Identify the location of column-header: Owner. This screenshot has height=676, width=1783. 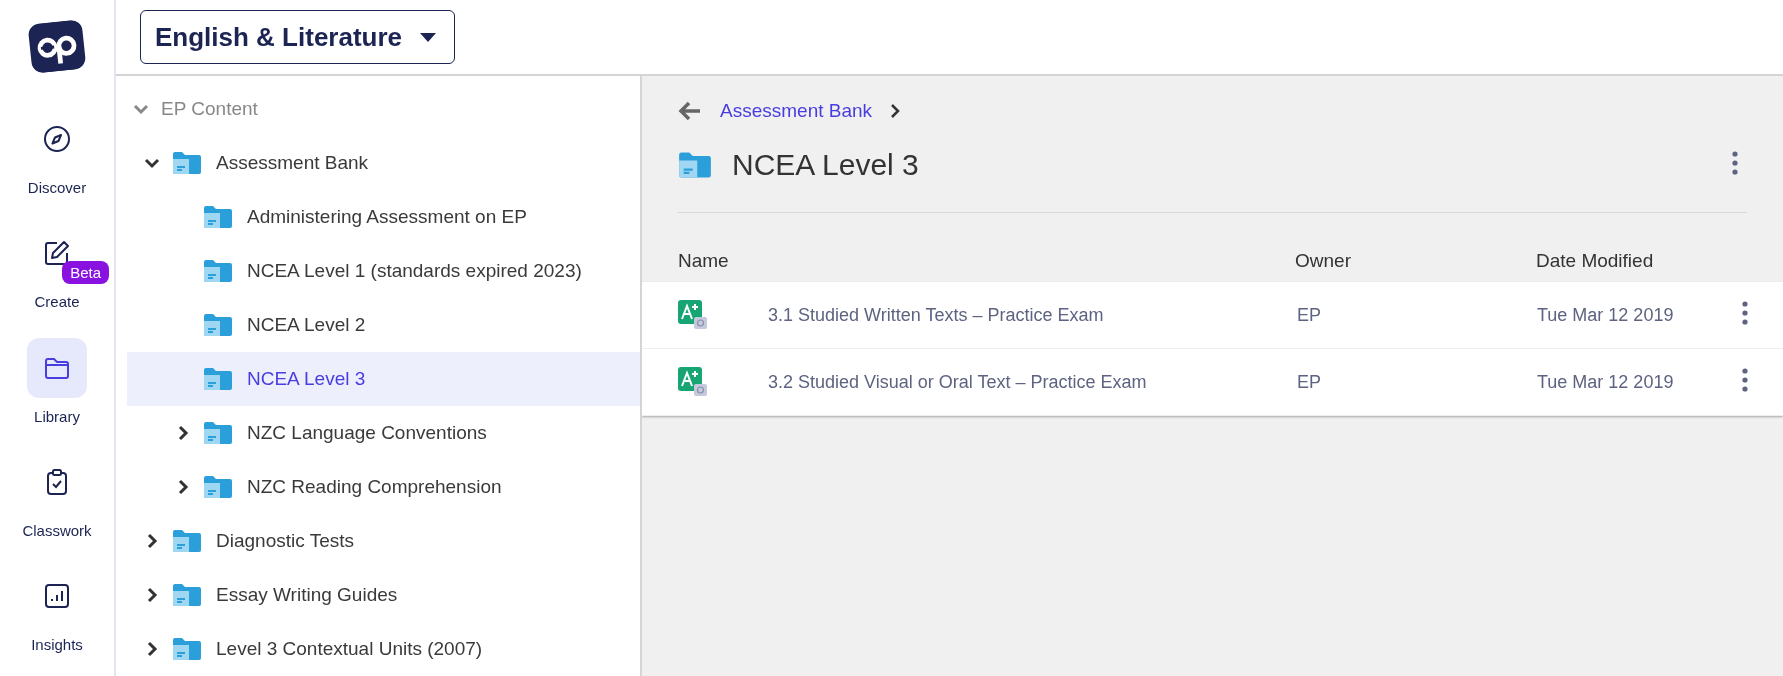
(1415, 260).